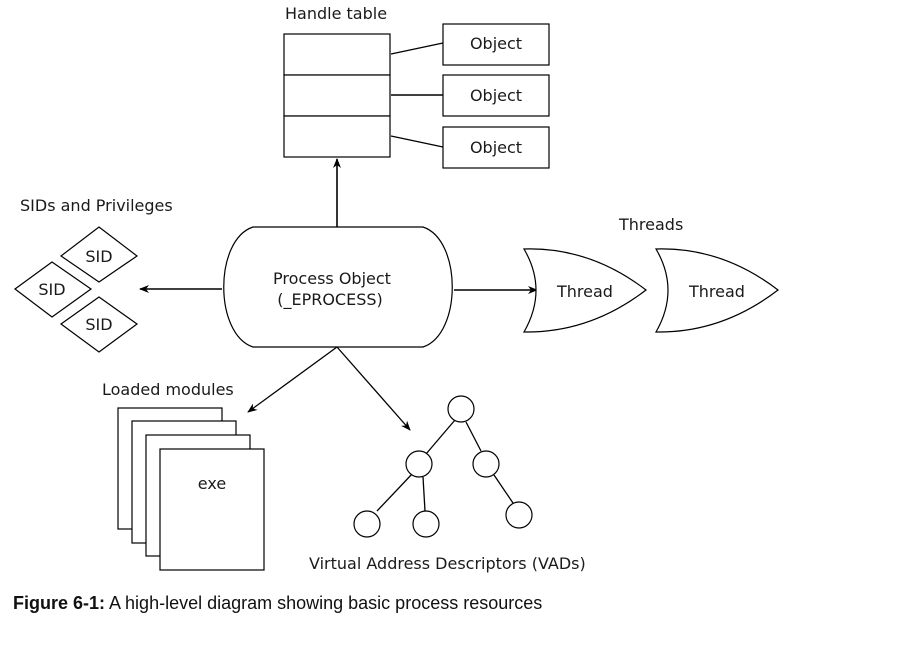 The height and width of the screenshot is (669, 922). What do you see at coordinates (447, 563) in the screenshot?
I see `vads-title: Virtual Address Descriptors (VADs)` at bounding box center [447, 563].